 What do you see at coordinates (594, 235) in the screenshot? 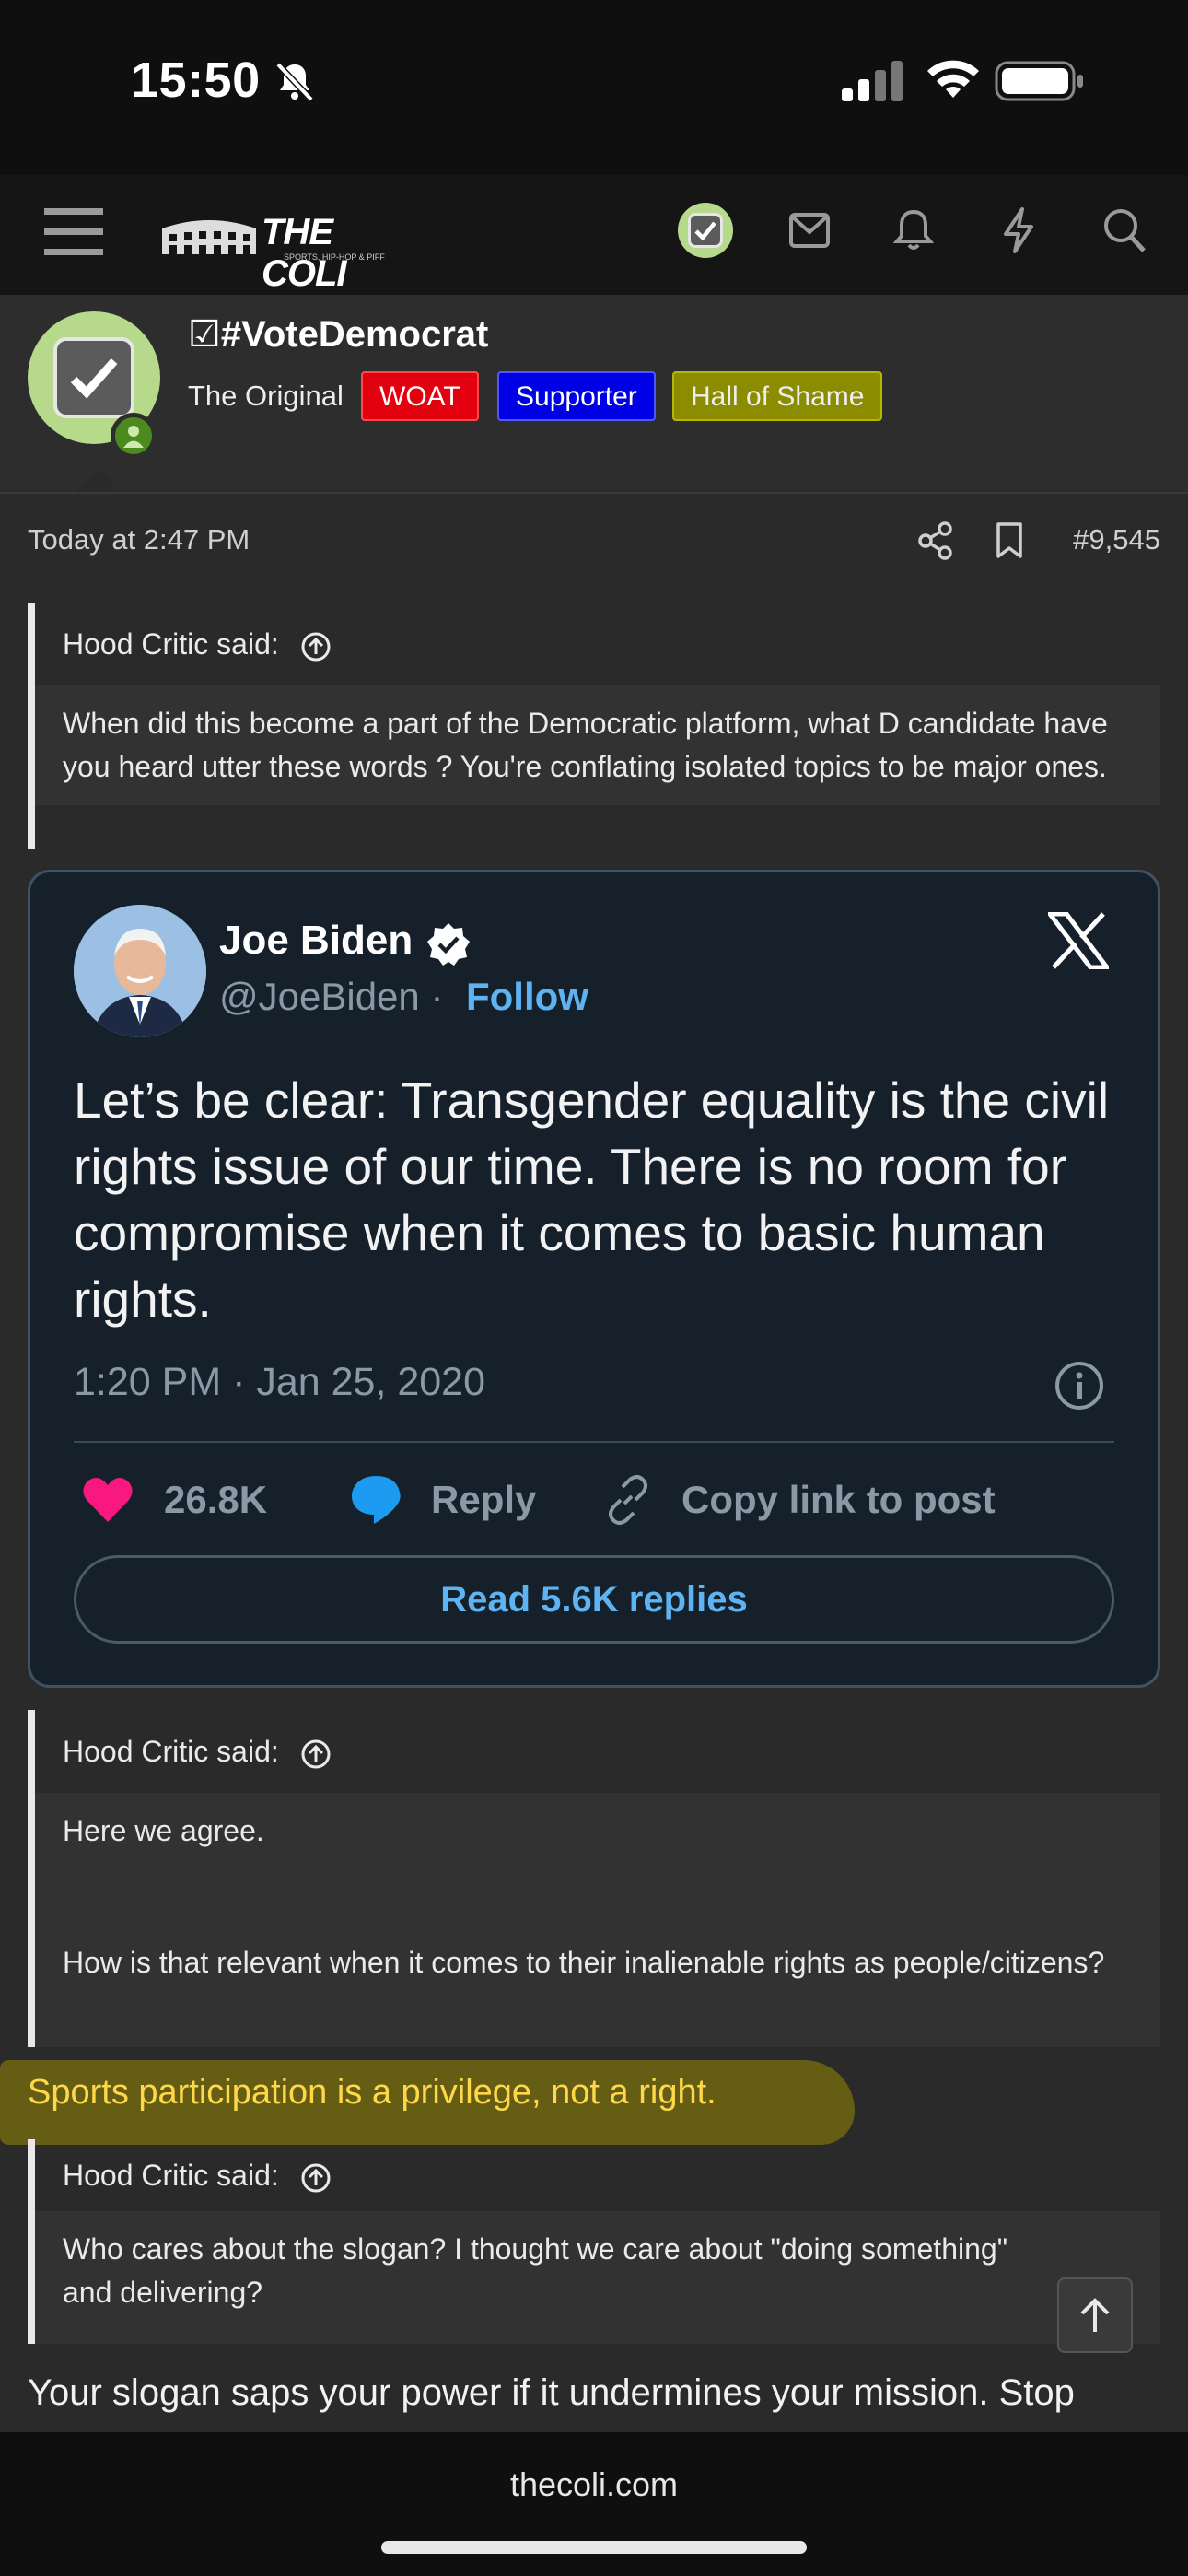
I see `site-nav-bar: THE COLI SPORTS, HIP-HOP & PIFF` at bounding box center [594, 235].